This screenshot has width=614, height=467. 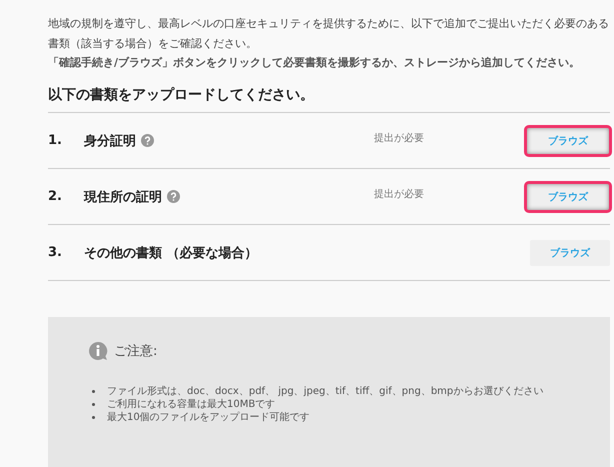 What do you see at coordinates (110, 141) in the screenshot?
I see `document-title: 身分証明` at bounding box center [110, 141].